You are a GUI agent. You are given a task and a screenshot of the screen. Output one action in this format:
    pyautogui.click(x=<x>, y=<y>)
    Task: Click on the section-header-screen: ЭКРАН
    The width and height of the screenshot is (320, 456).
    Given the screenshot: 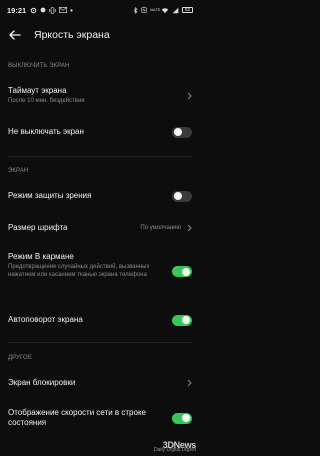 What is the action you would take?
    pyautogui.click(x=18, y=171)
    